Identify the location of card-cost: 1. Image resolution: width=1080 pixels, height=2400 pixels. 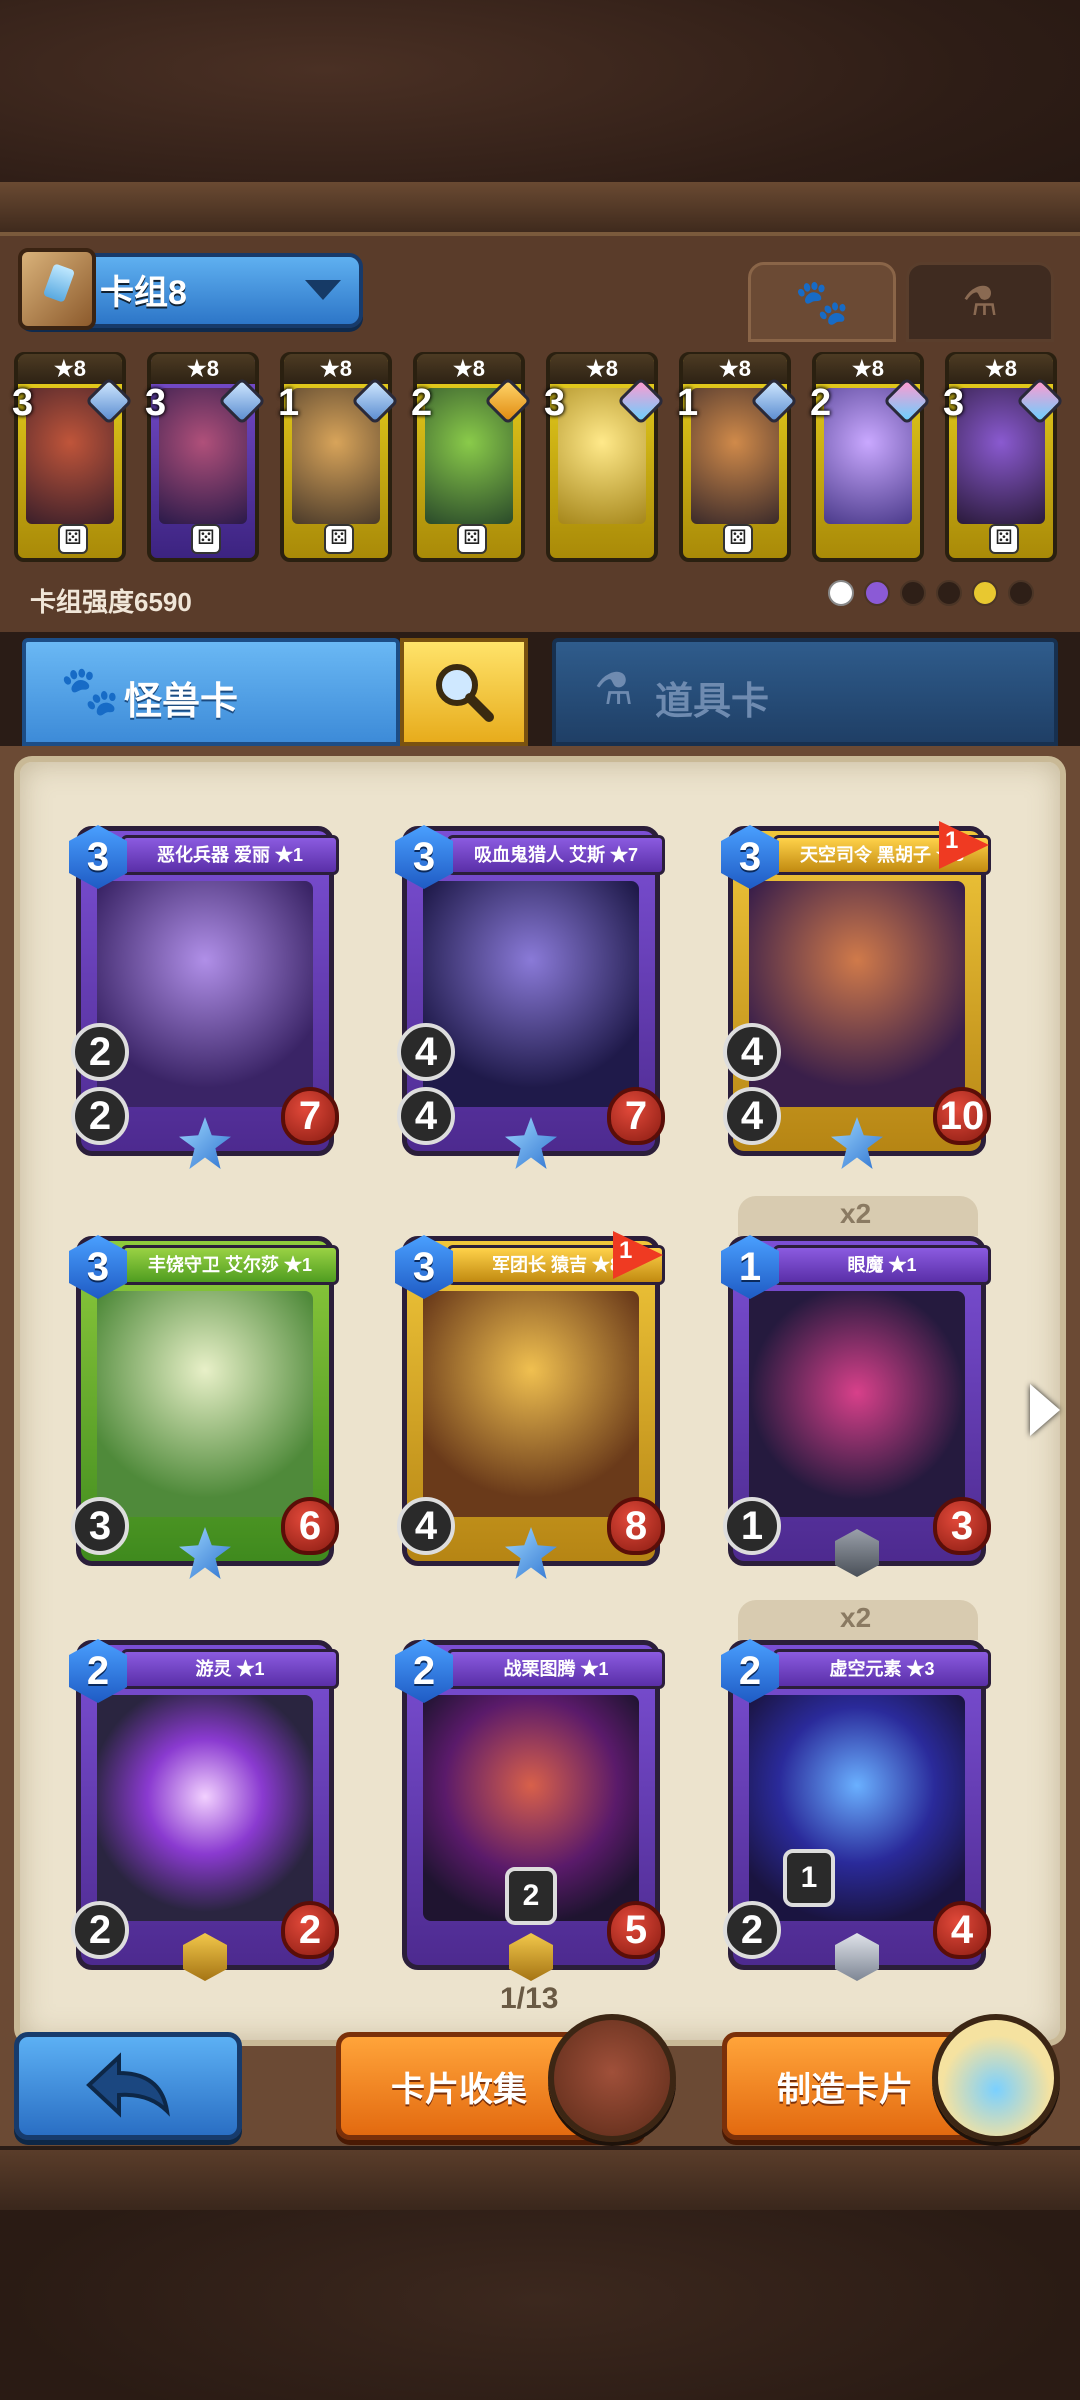
(750, 1267).